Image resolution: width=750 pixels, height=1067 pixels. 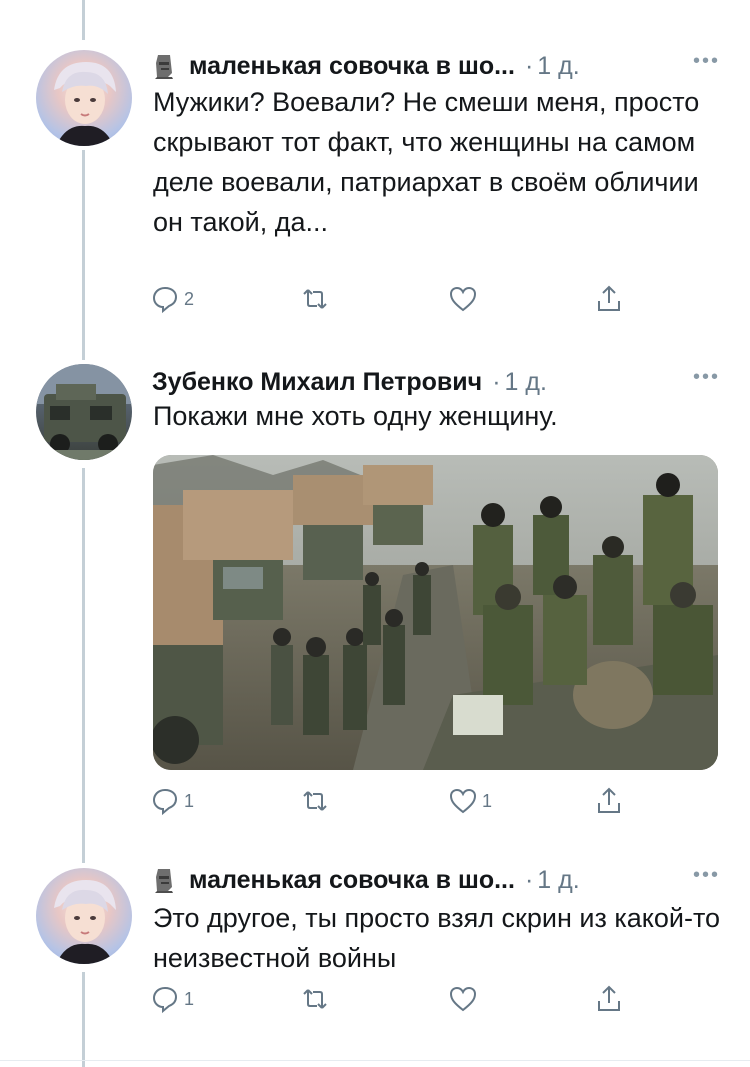 I want to click on like-count: 1, so click(x=487, y=800).